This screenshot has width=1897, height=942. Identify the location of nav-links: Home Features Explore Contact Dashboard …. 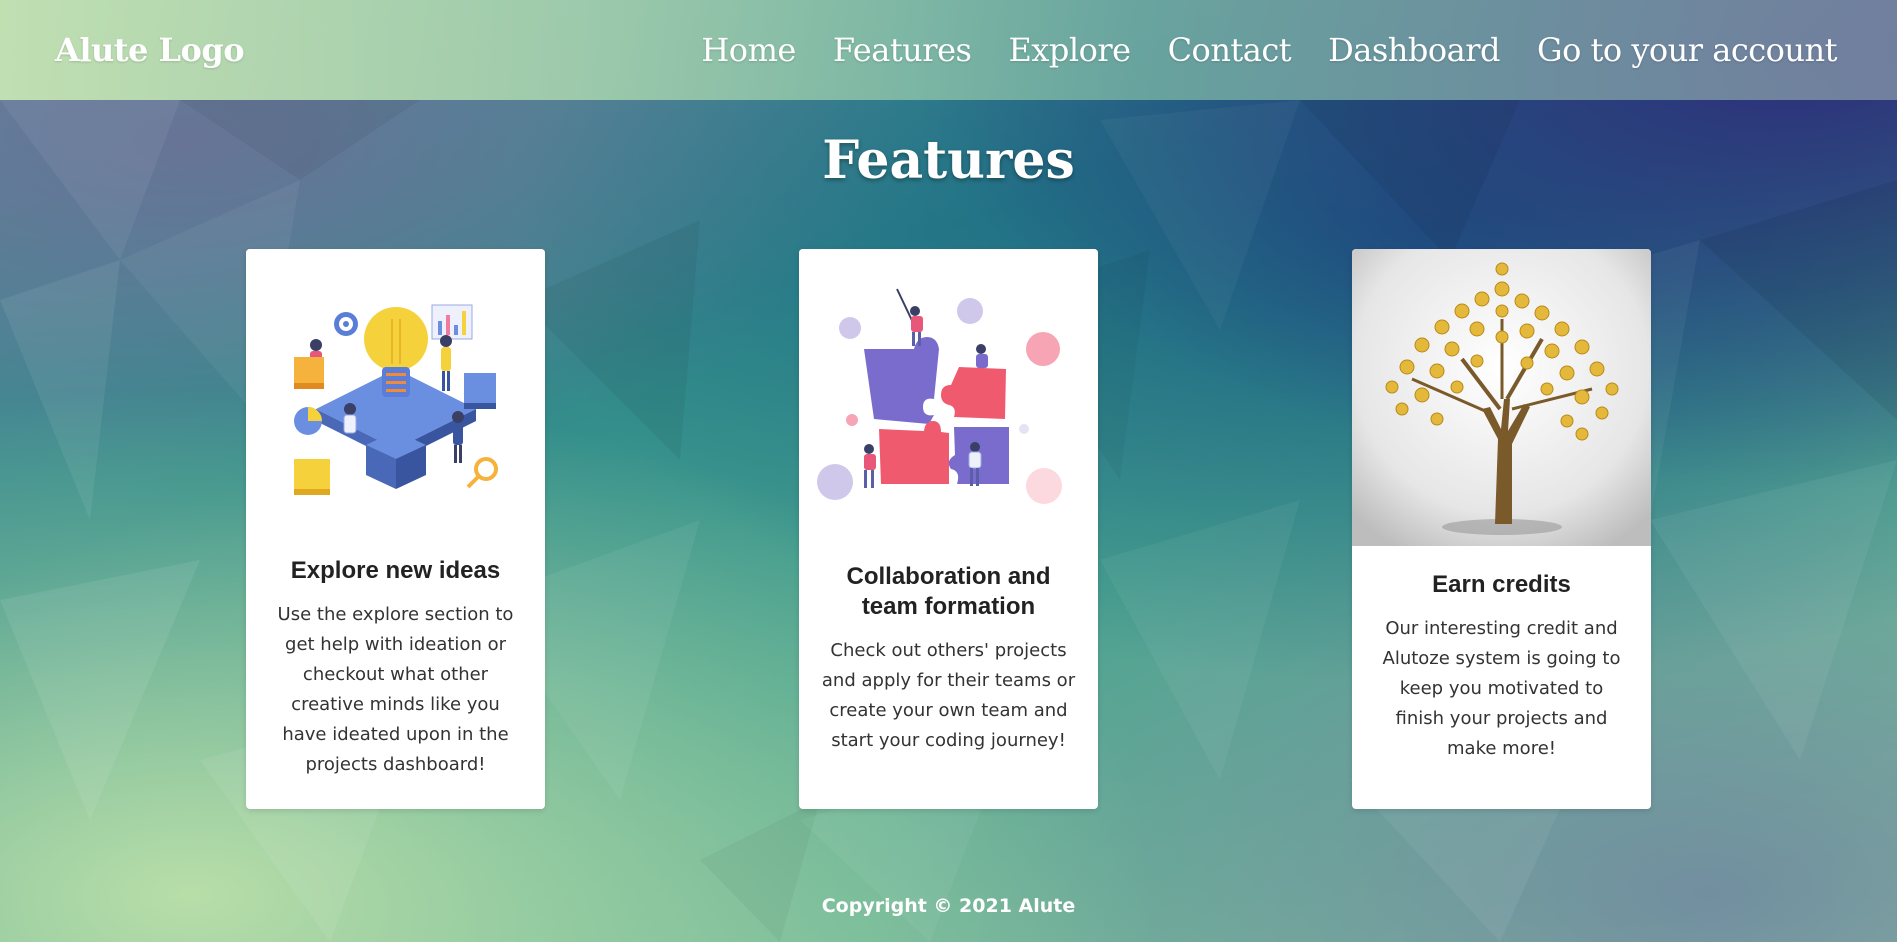
(1269, 50).